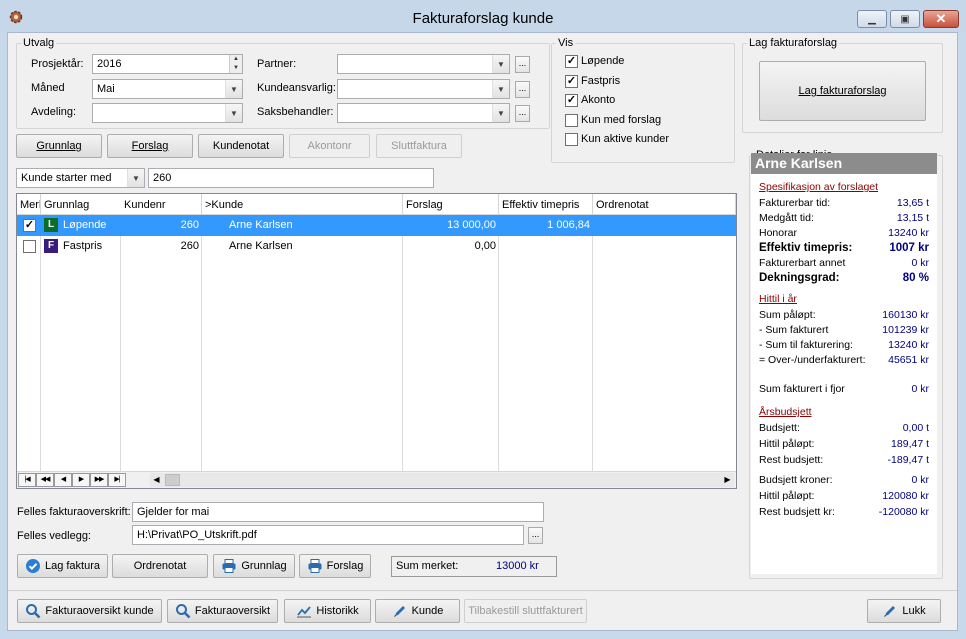  Describe the element at coordinates (291, 178) in the screenshot. I see `filter-value-input: 260` at that location.